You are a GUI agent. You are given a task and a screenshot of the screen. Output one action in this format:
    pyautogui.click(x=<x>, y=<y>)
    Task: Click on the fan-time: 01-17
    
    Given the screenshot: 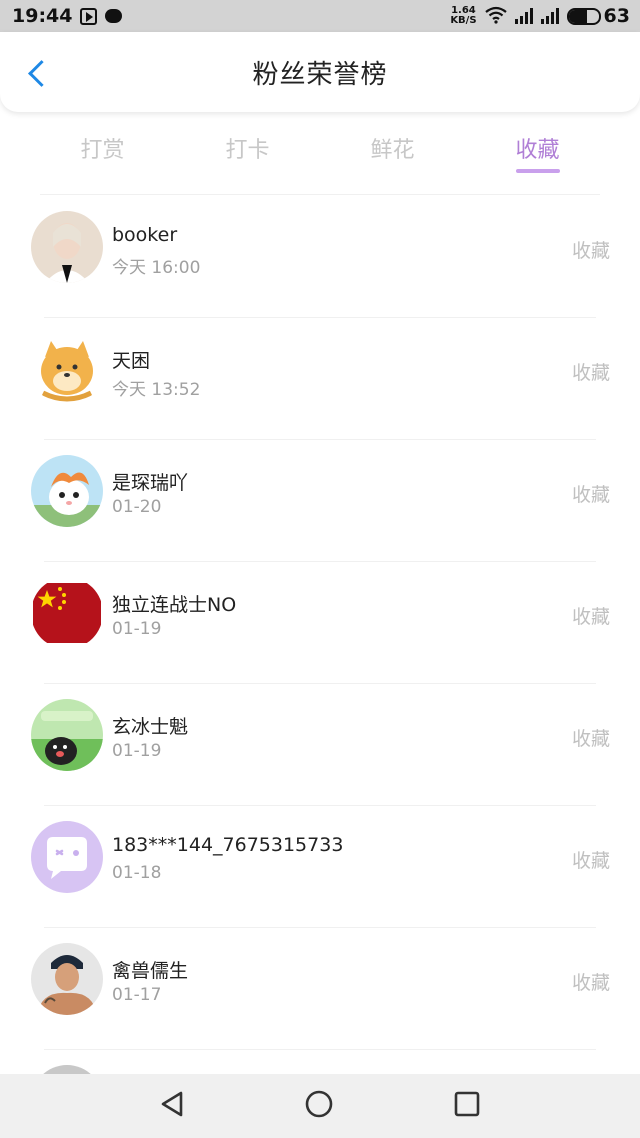 What is the action you would take?
    pyautogui.click(x=137, y=995)
    